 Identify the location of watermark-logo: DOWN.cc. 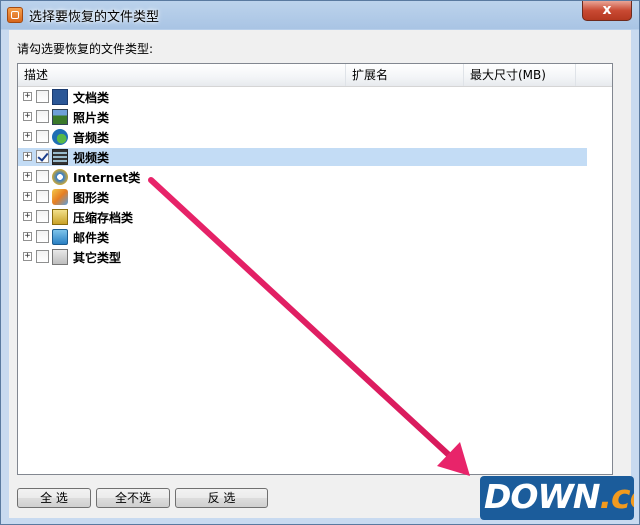
(559, 496).